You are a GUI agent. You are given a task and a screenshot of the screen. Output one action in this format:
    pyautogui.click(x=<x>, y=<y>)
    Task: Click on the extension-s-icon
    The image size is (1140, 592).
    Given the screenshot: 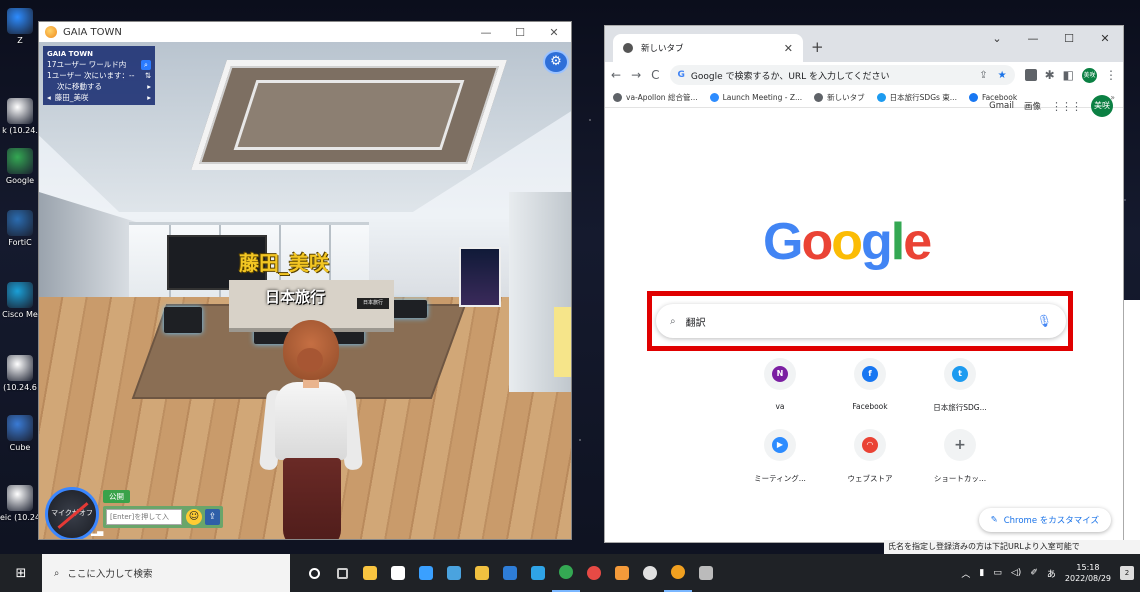 What is the action you would take?
    pyautogui.click(x=1030, y=75)
    